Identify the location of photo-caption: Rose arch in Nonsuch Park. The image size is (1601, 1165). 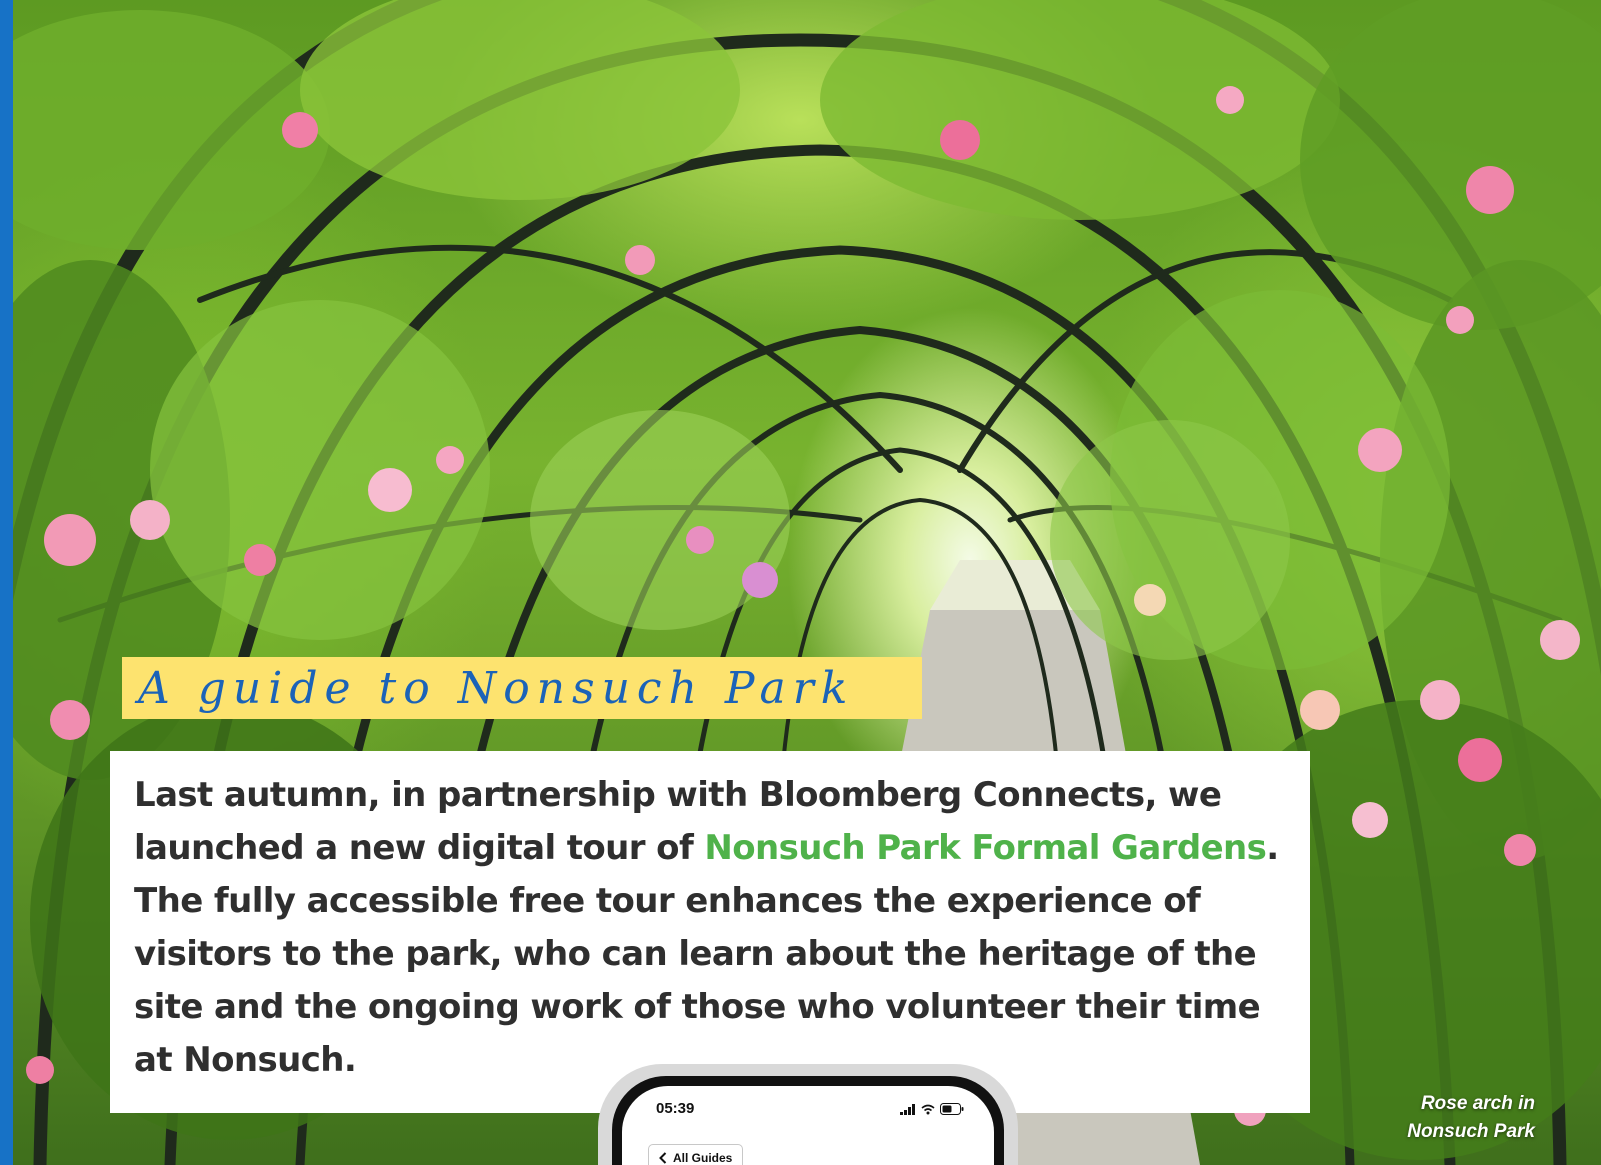
(1435, 1118).